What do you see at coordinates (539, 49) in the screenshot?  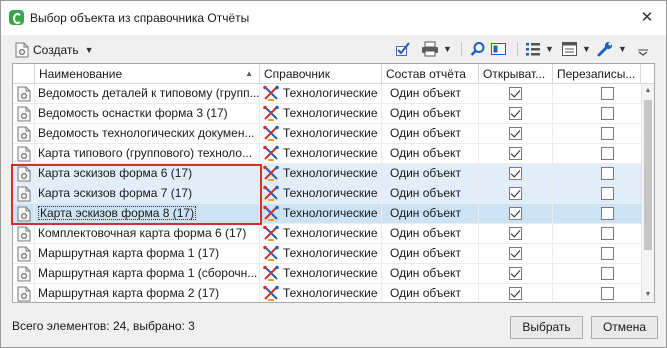 I see `list-view-button: ▼` at bounding box center [539, 49].